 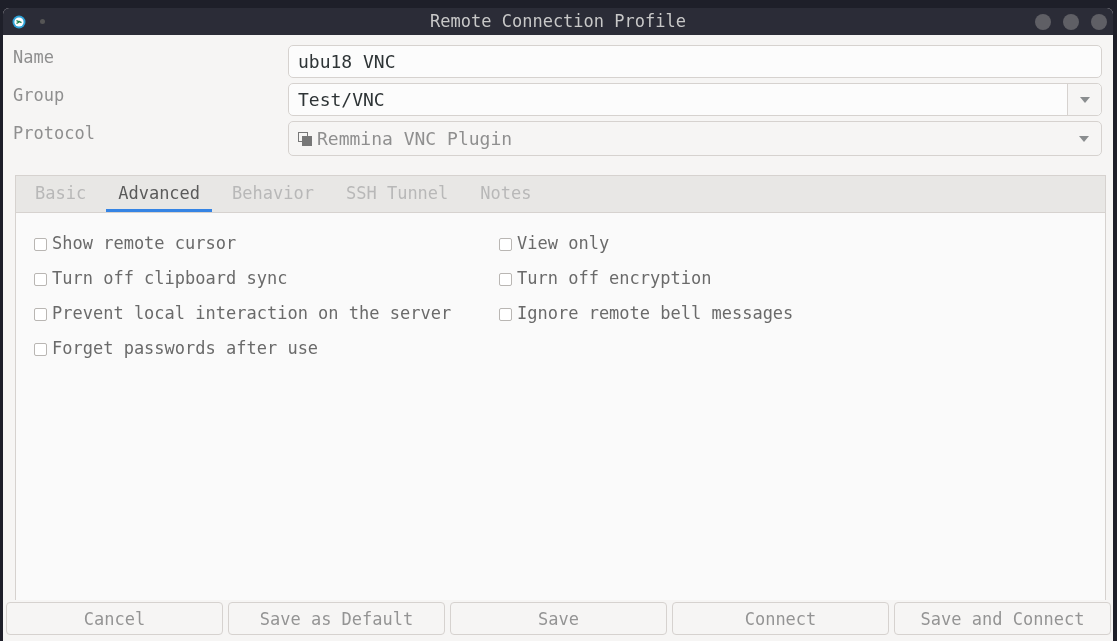 I want to click on app-icon, so click(x=19, y=21).